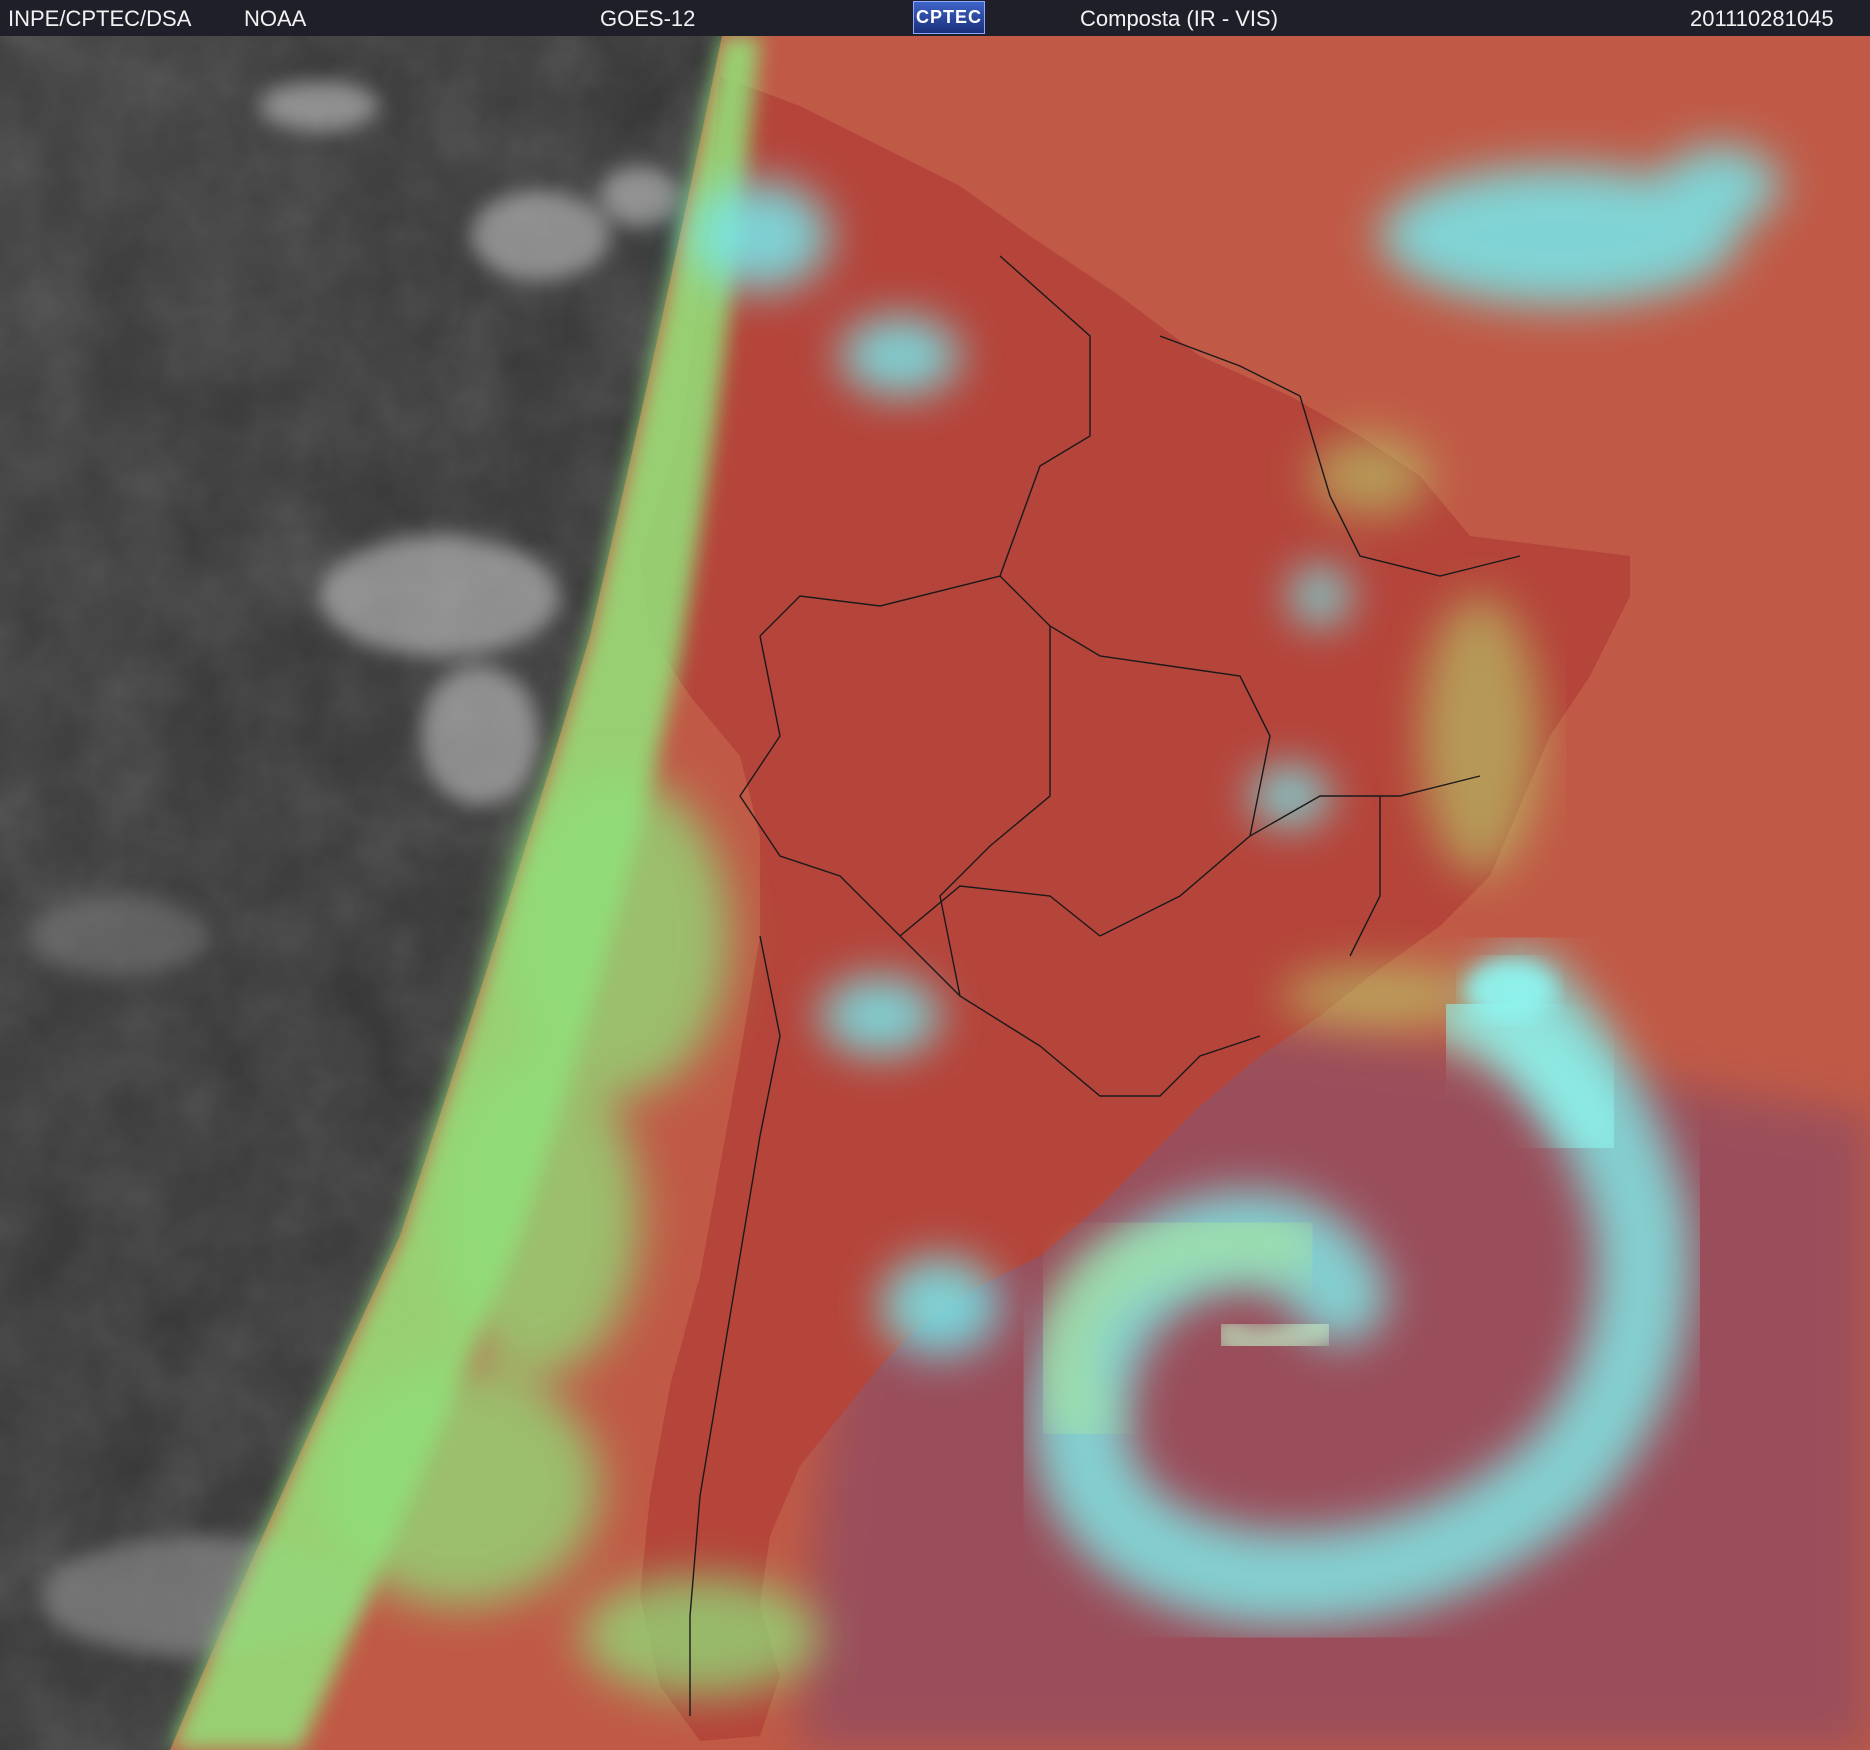 This screenshot has width=1870, height=1750. Describe the element at coordinates (648, 18) in the screenshot. I see `satellite-label: GOES-12` at that location.